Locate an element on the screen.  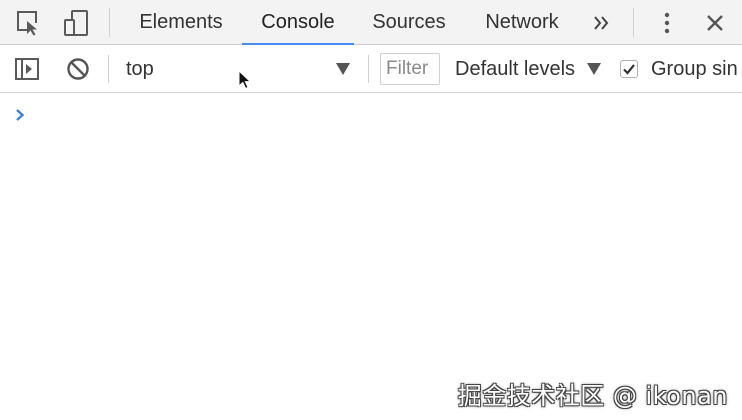
console-prompt-input is located at coordinates (380, 115).